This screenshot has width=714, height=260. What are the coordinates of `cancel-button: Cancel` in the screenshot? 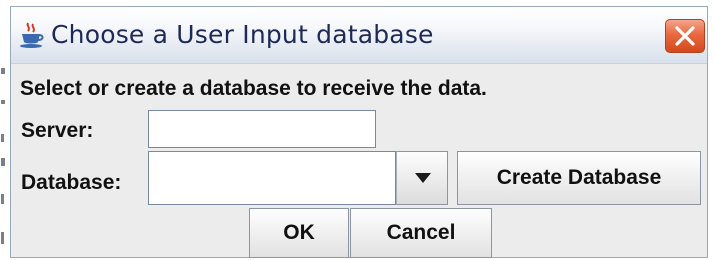 It's located at (421, 233).